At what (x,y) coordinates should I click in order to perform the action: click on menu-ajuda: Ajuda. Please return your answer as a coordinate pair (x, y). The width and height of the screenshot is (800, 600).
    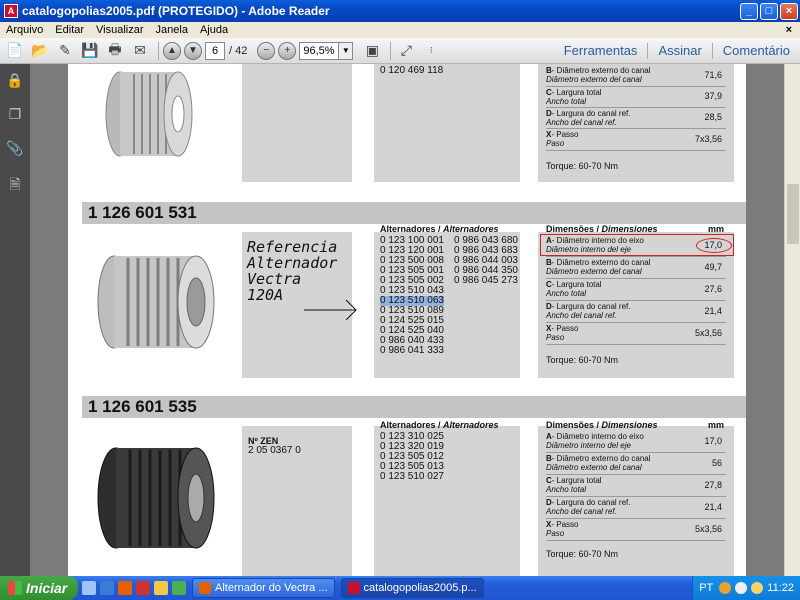
    Looking at the image, I should click on (214, 30).